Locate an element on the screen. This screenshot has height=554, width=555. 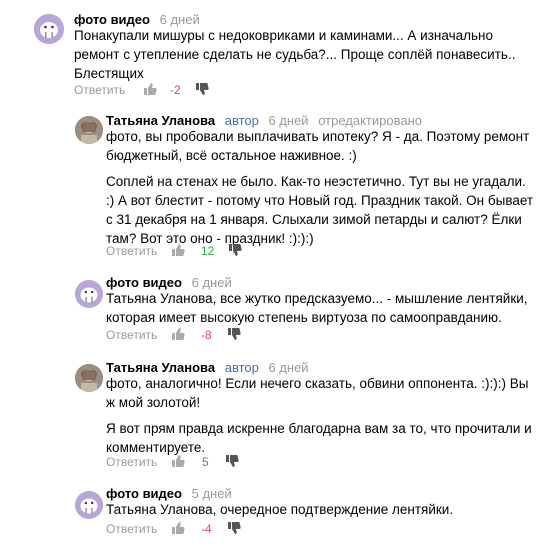
comment-actions: Ответить 5 is located at coordinates (181, 462).